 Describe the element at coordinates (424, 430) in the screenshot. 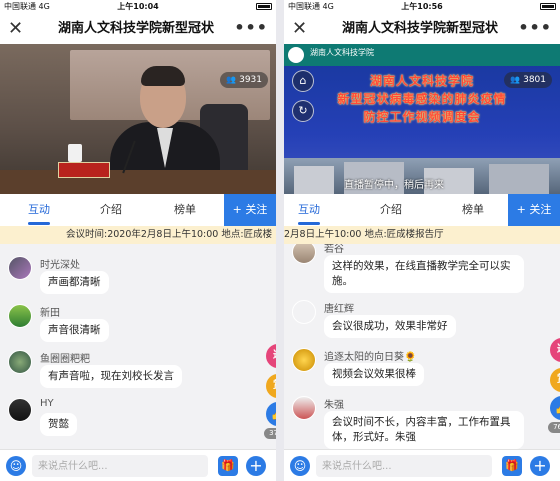

I see `message-bubble: 会议时间不长，内容丰富，工作布置具体，形式好。朱强` at that location.